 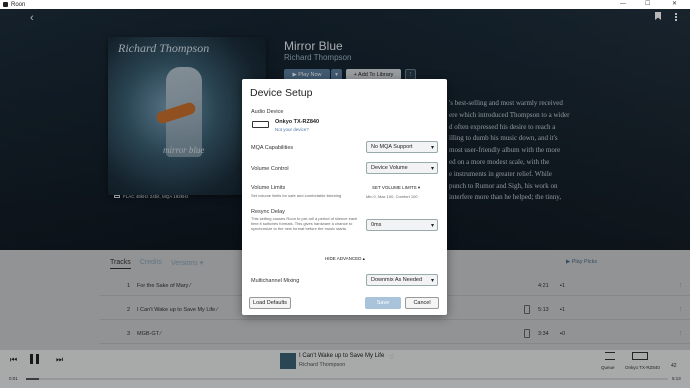 What do you see at coordinates (674, 4) in the screenshot?
I see `close-button: ✕` at bounding box center [674, 4].